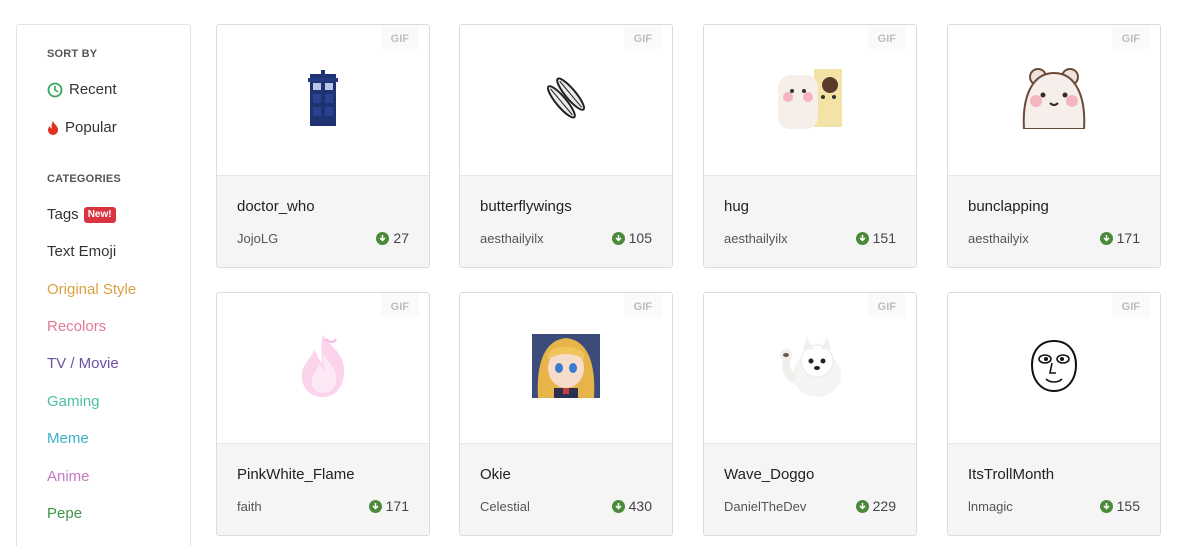 This screenshot has width=1191, height=546. What do you see at coordinates (884, 506) in the screenshot?
I see `download-count-value: 229` at bounding box center [884, 506].